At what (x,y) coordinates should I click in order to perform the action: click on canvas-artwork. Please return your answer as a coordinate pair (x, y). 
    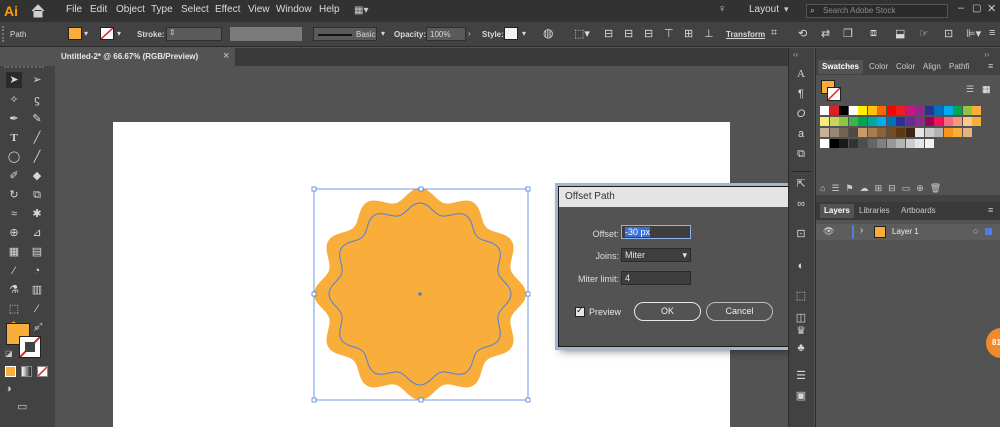
    Looking at the image, I should click on (420, 295).